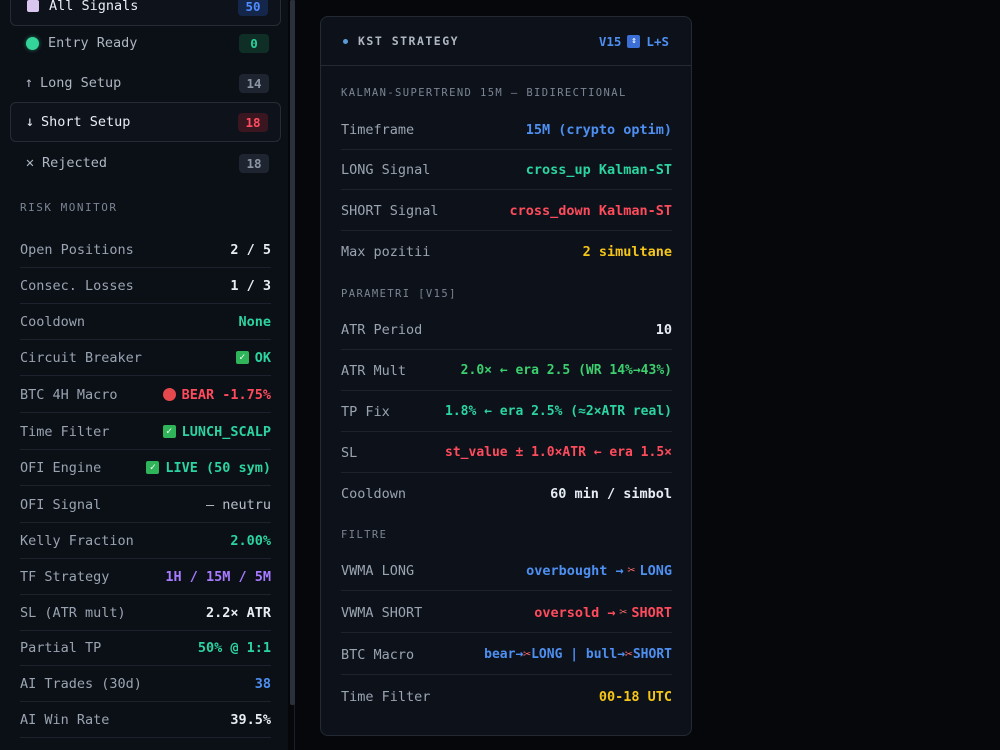 This screenshot has height=750, width=1000. Describe the element at coordinates (262, 357) in the screenshot. I see `risk-value: OK` at that location.